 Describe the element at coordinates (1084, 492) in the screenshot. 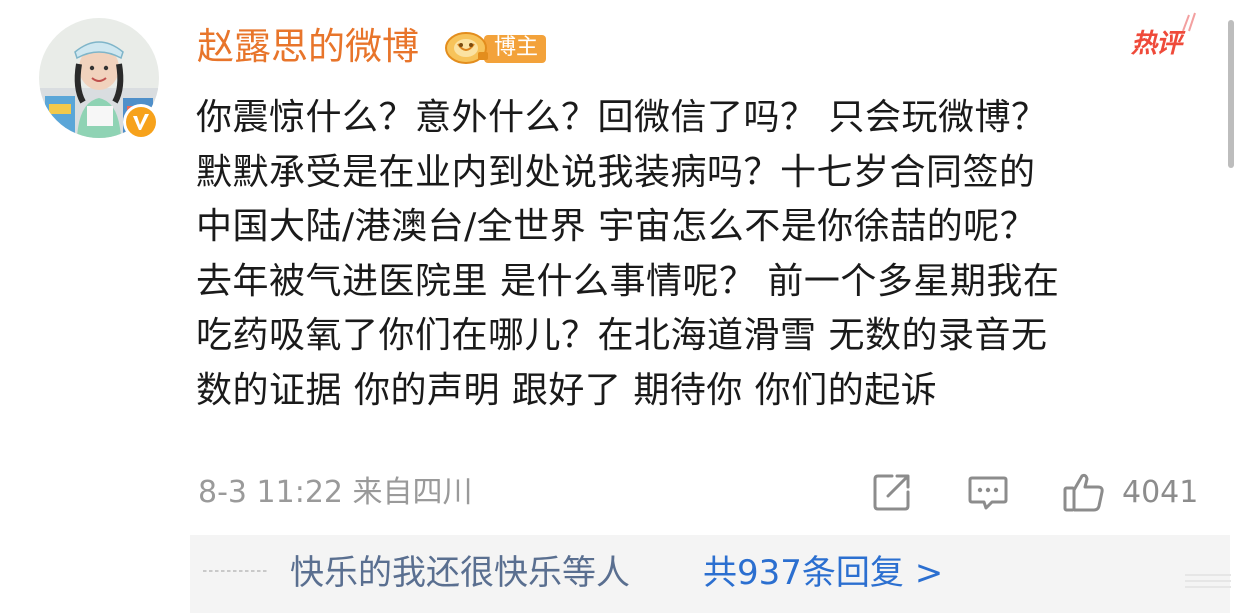

I see `thumbs-up-icon` at that location.